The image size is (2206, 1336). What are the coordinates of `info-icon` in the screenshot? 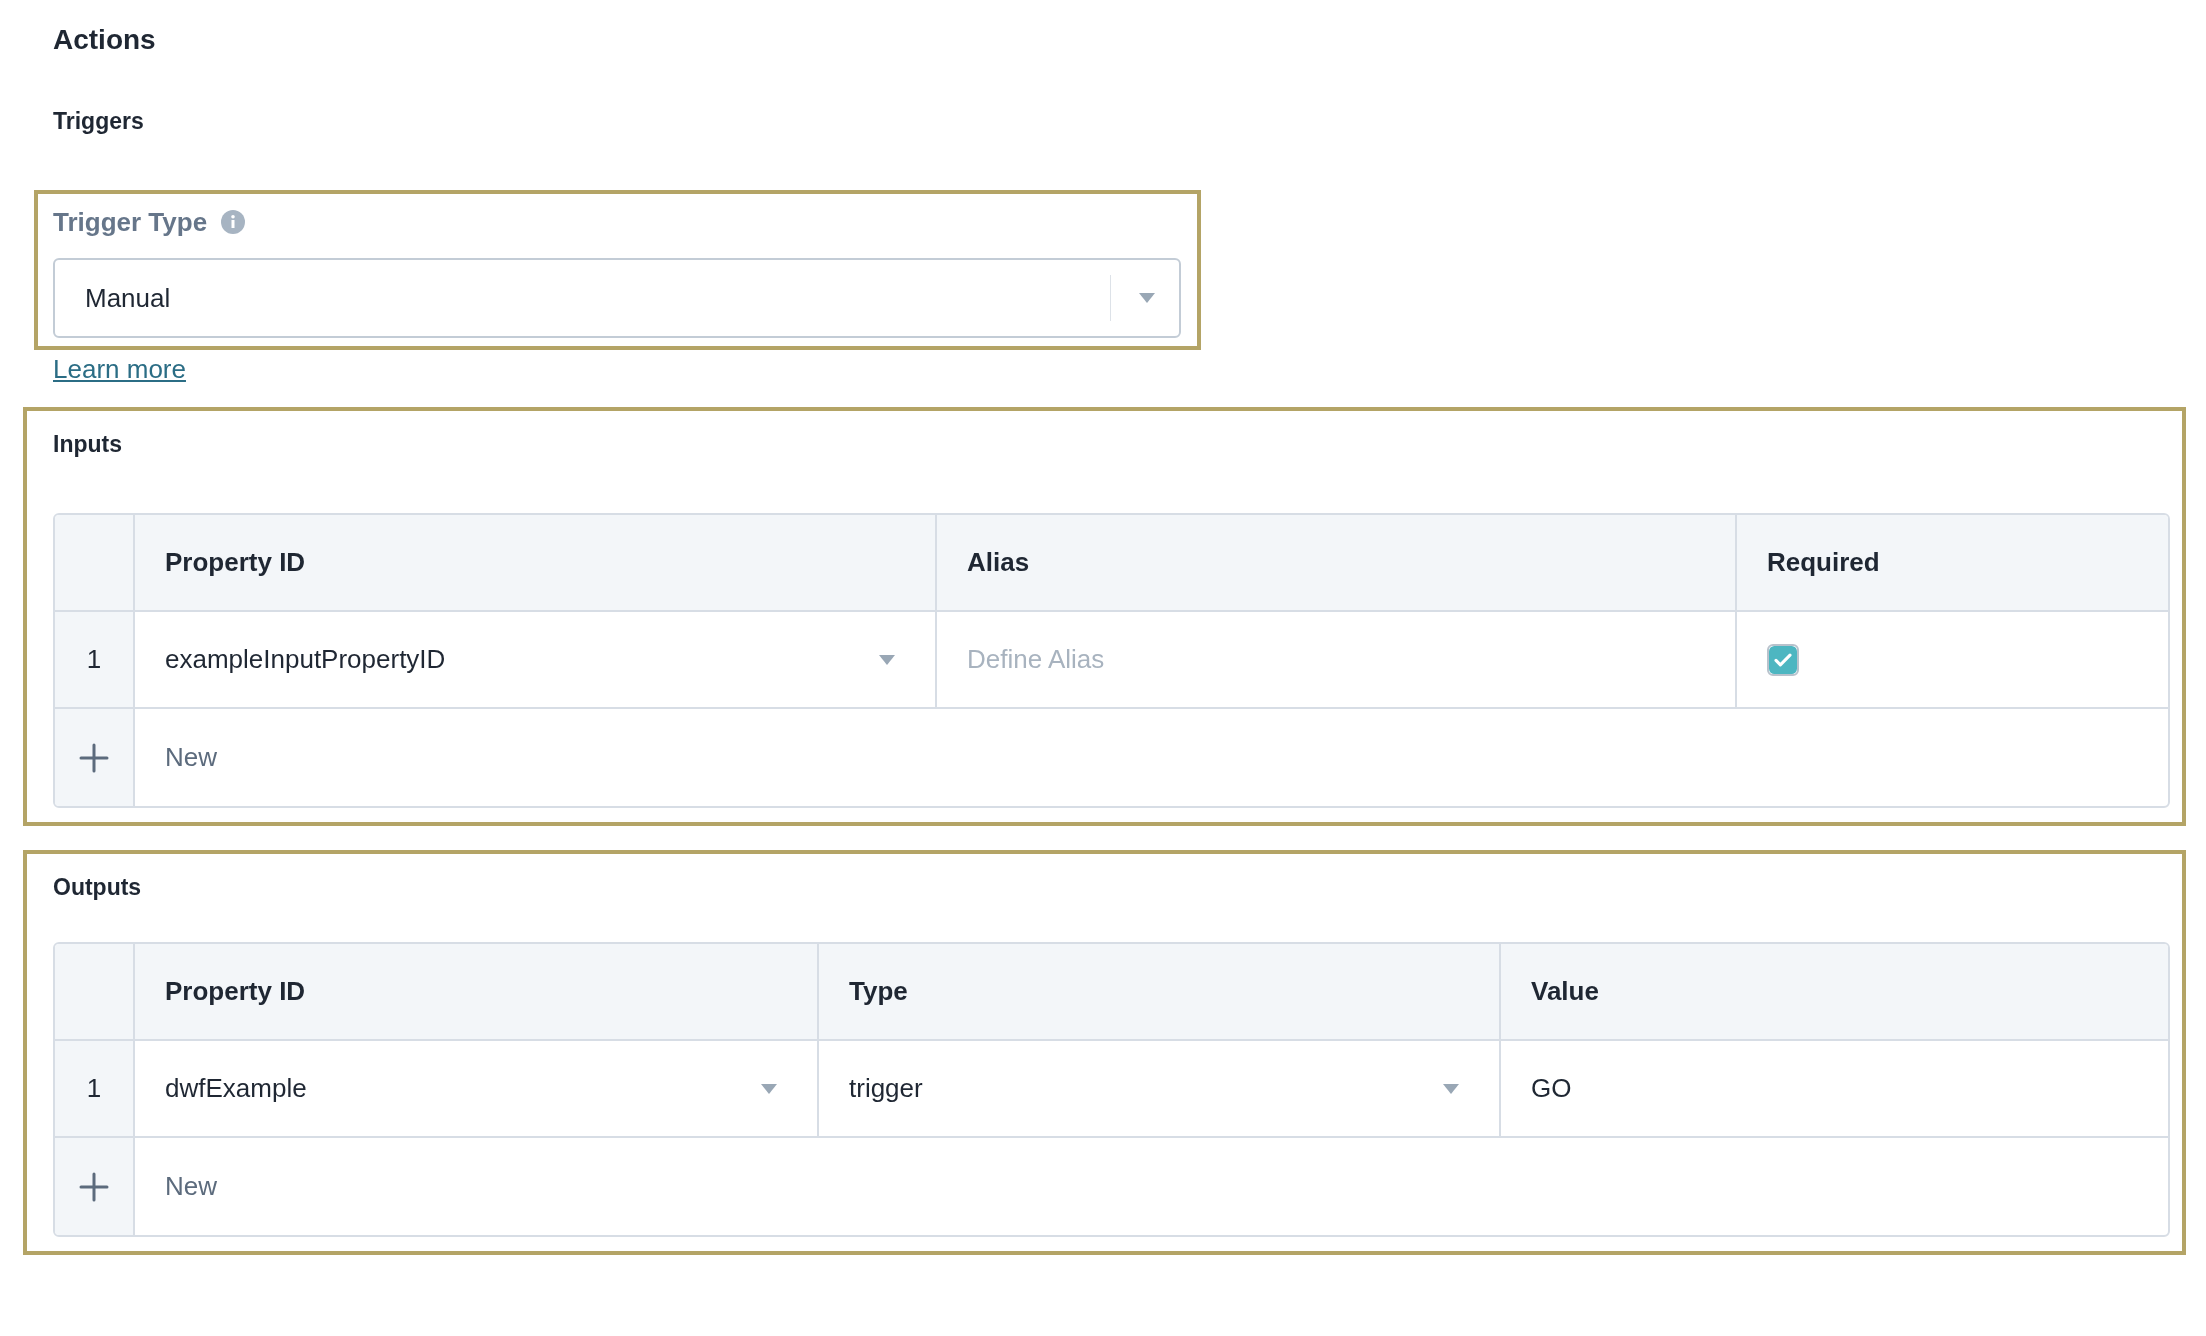 It's located at (233, 222).